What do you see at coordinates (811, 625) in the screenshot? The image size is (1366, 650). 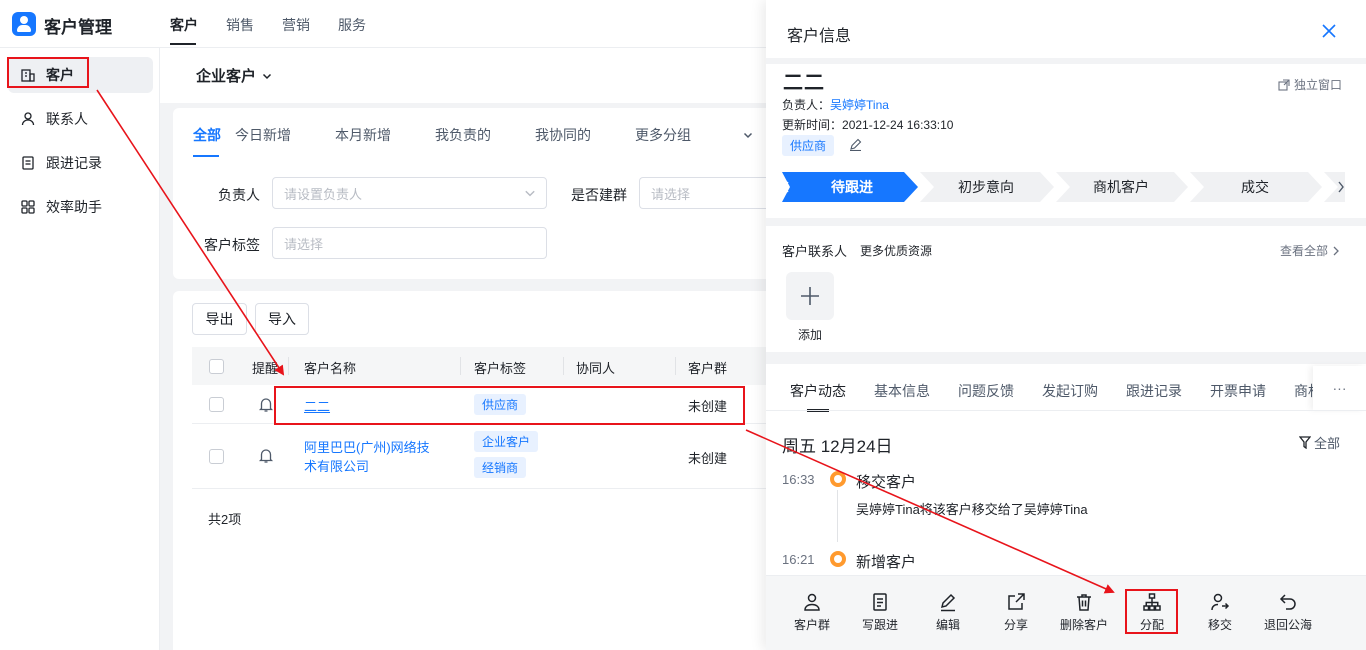 I see `tool-label: 客户群` at bounding box center [811, 625].